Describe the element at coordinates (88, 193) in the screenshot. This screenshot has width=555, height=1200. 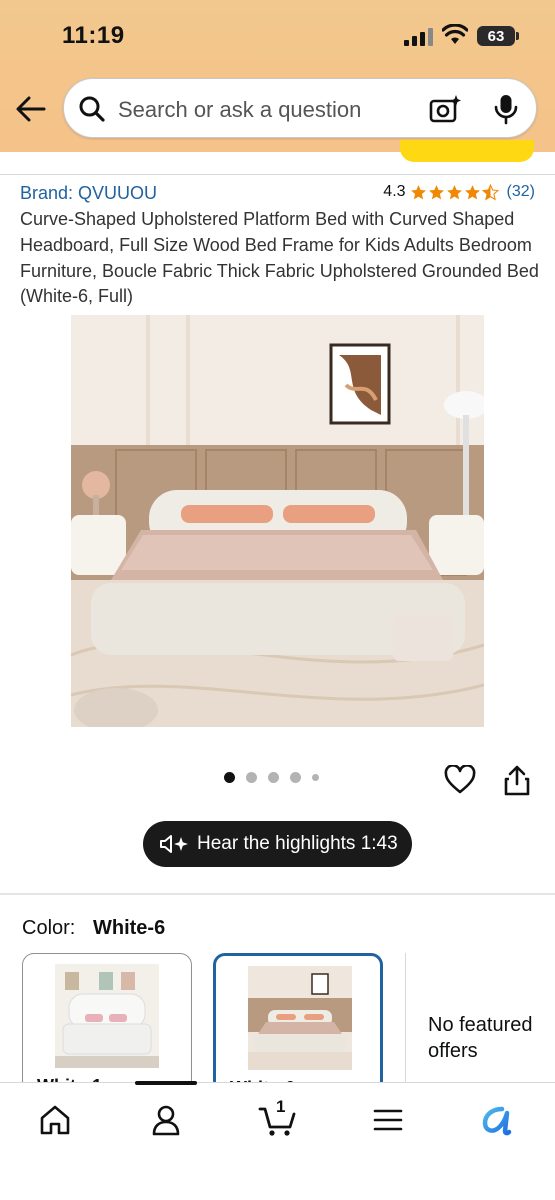
I see `brand-link: Brand: QVUUOU` at that location.